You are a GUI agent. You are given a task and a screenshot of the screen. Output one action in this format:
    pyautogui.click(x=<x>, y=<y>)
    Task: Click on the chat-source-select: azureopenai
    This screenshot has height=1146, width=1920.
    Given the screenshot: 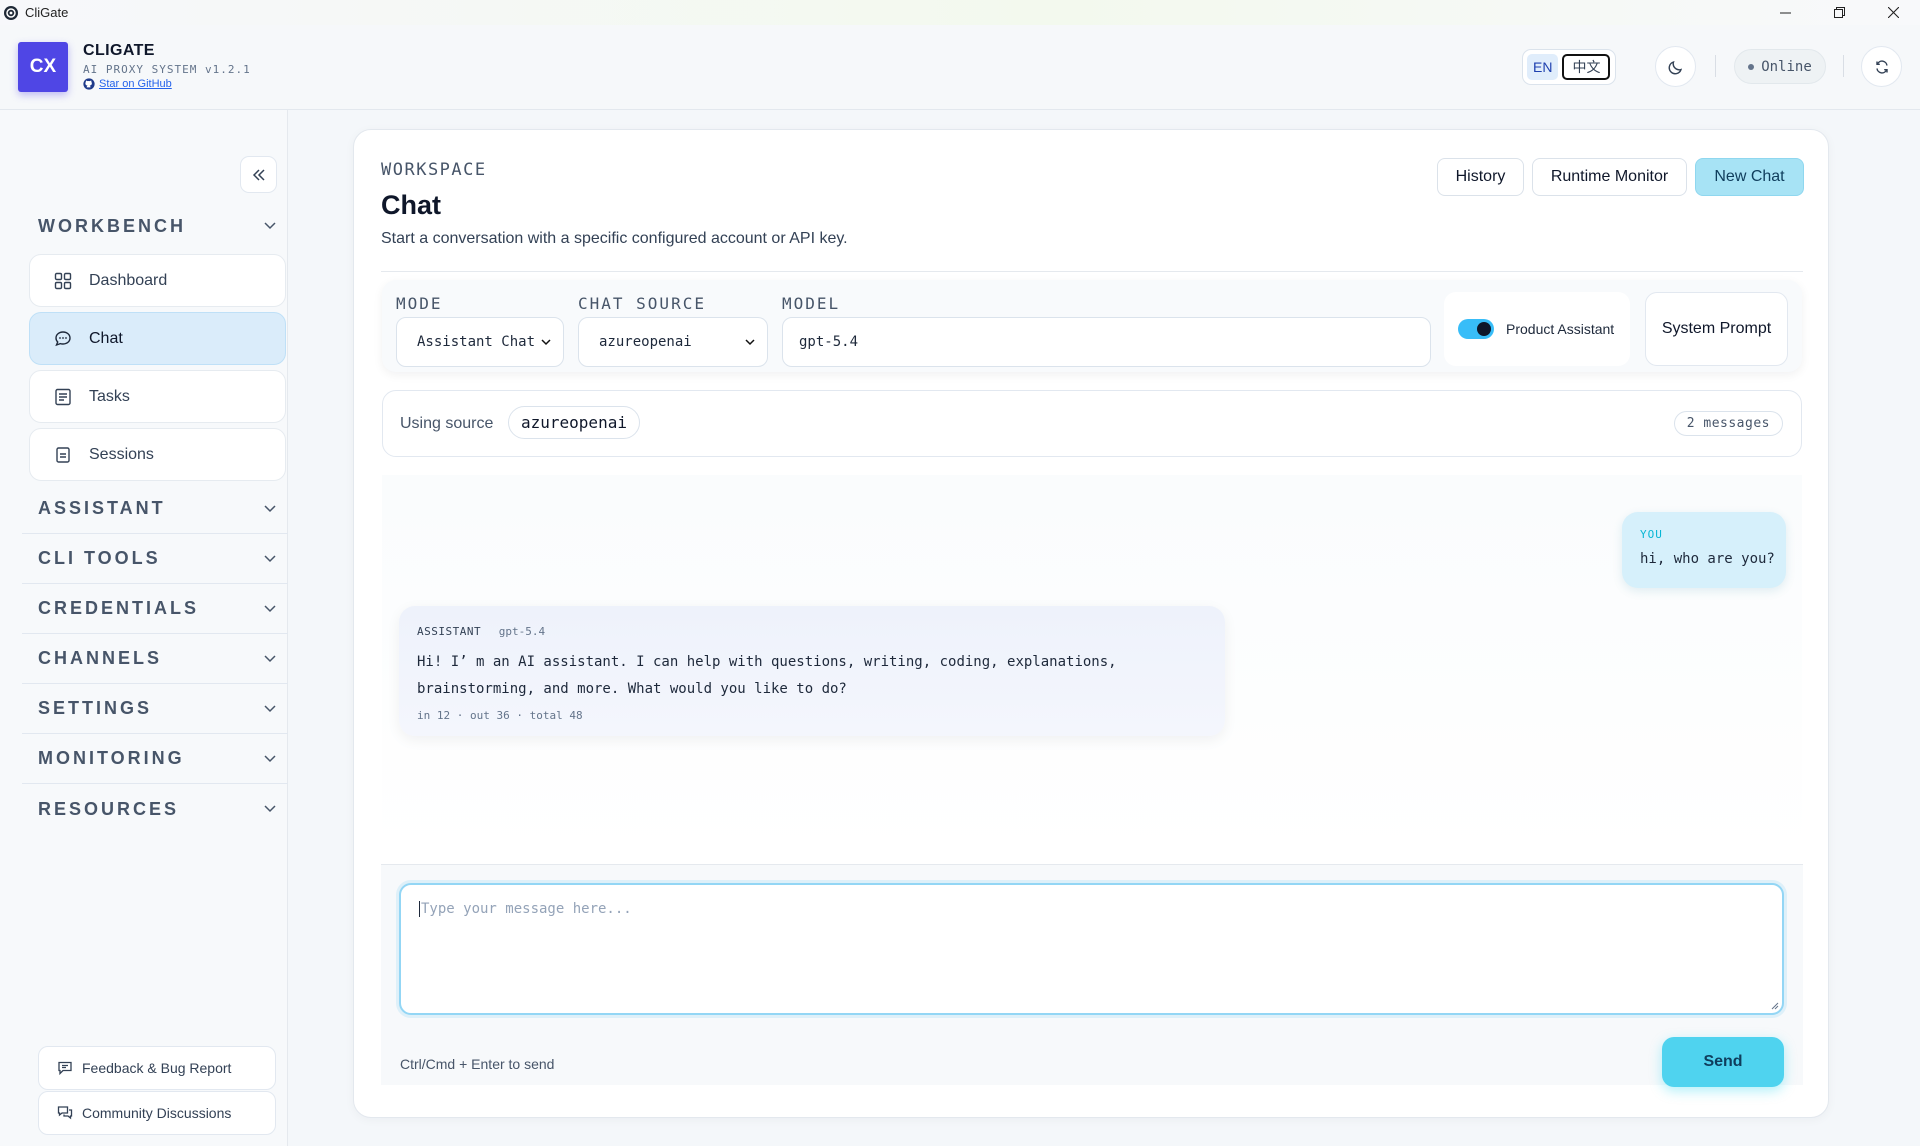 What is the action you would take?
    pyautogui.click(x=673, y=342)
    